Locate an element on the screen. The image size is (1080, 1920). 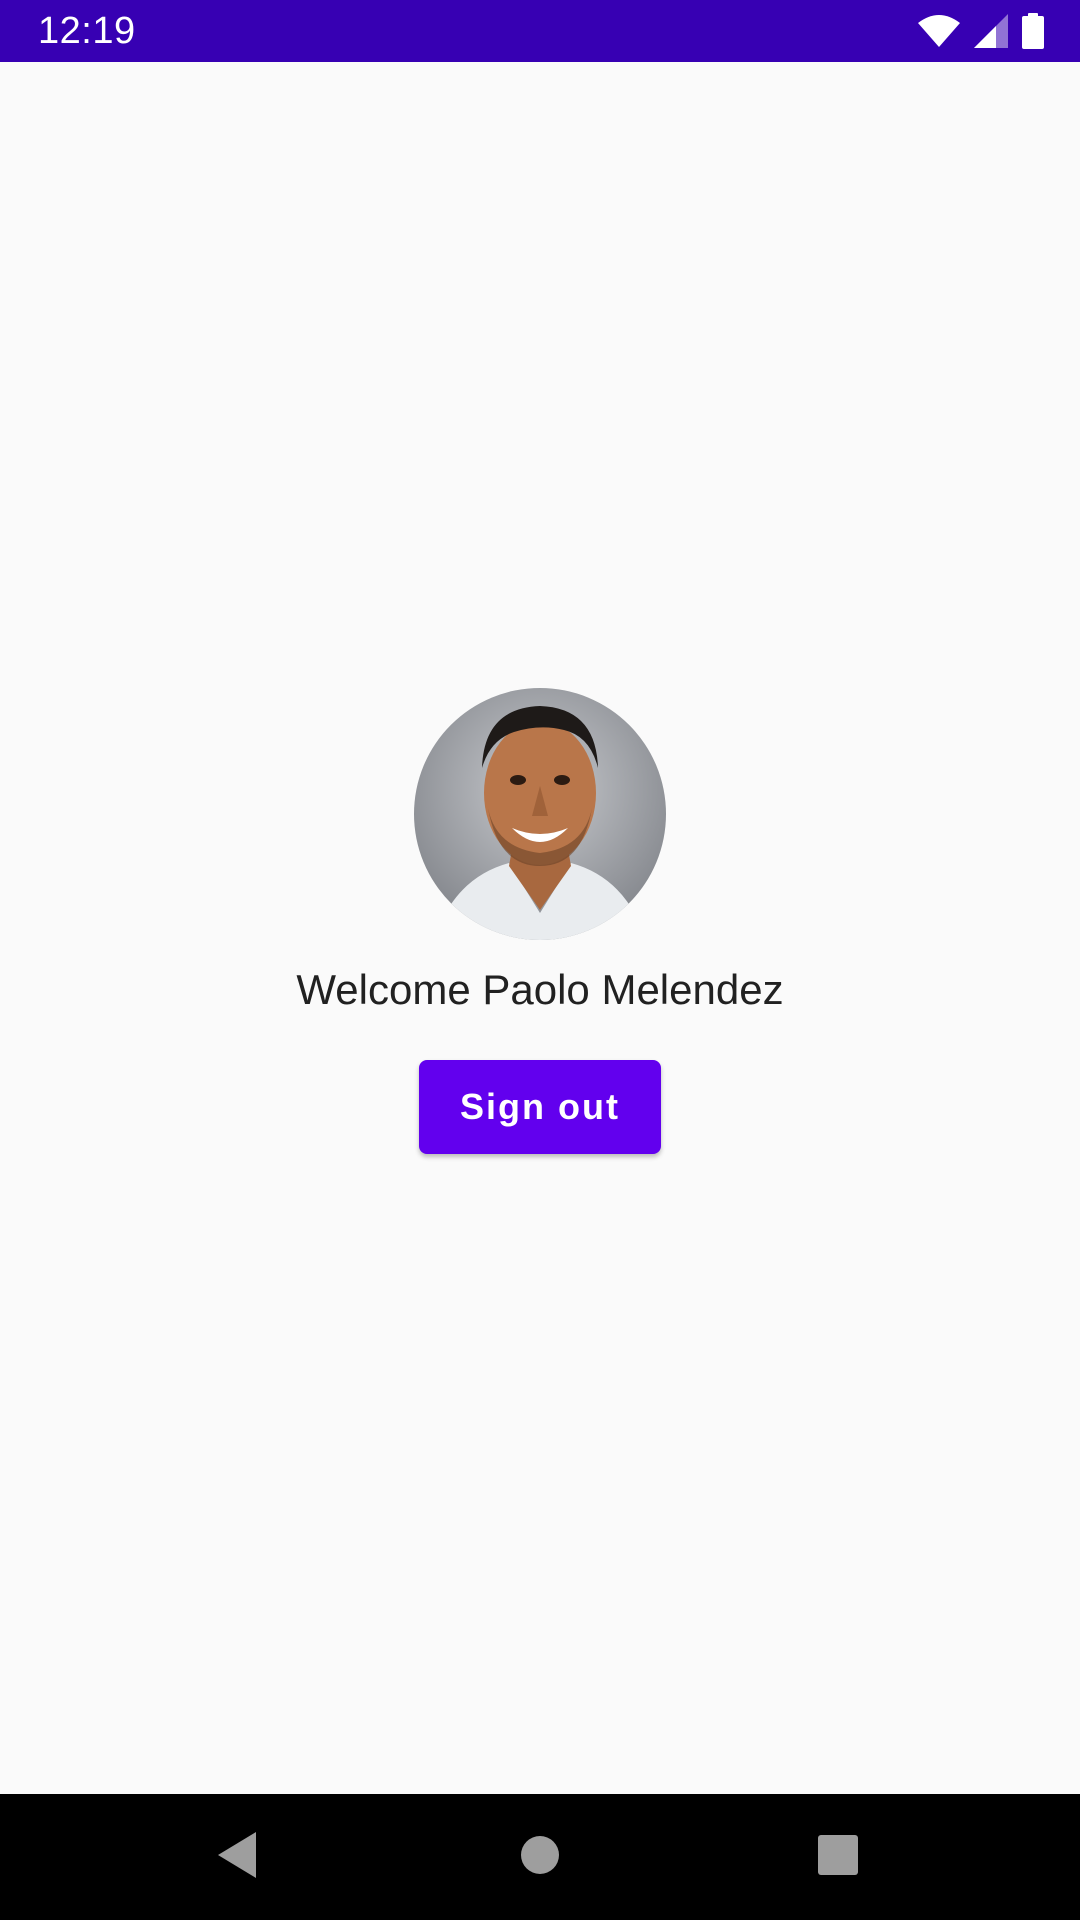
status-icons is located at coordinates (981, 31).